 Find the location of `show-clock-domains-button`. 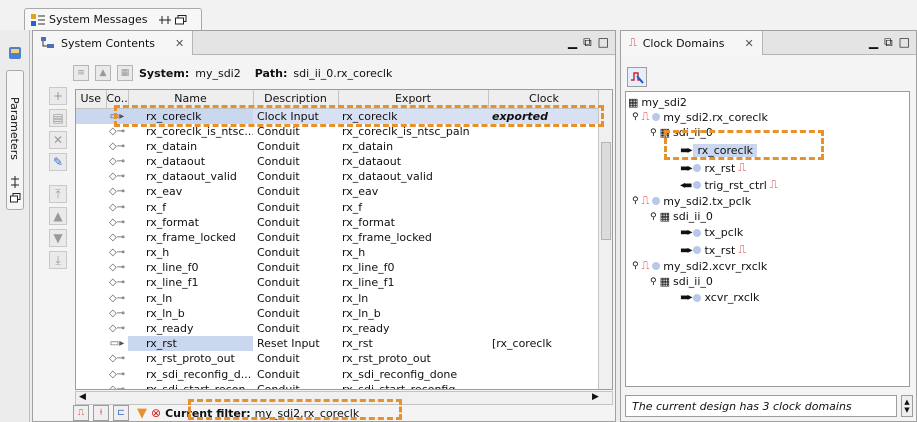

show-clock-domains-button is located at coordinates (637, 77).